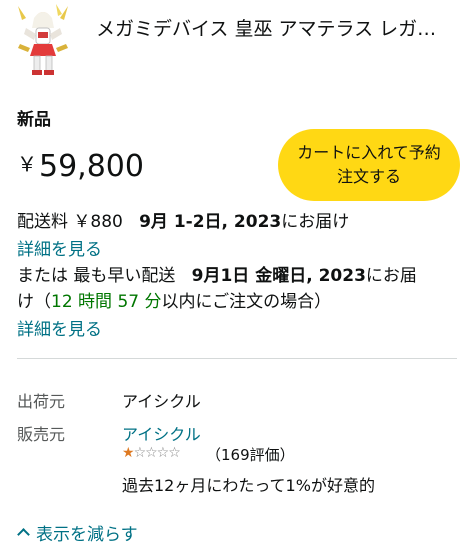 The image size is (474, 553). I want to click on product-thumbnail, so click(43, 41).